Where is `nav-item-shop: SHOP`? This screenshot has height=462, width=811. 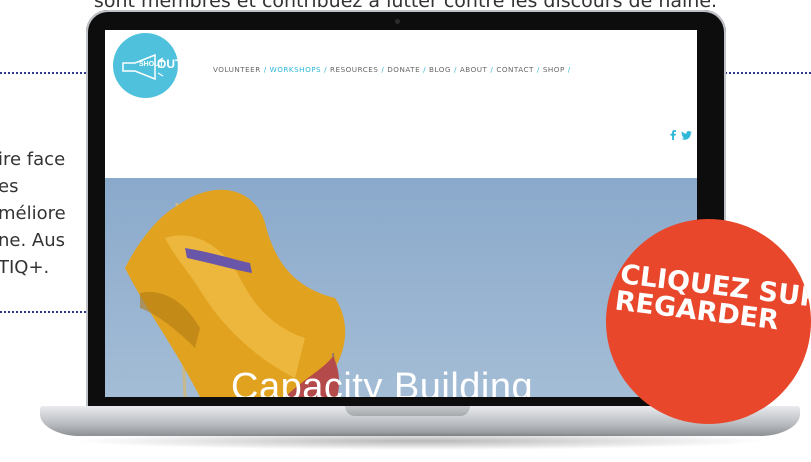 nav-item-shop: SHOP is located at coordinates (554, 69).